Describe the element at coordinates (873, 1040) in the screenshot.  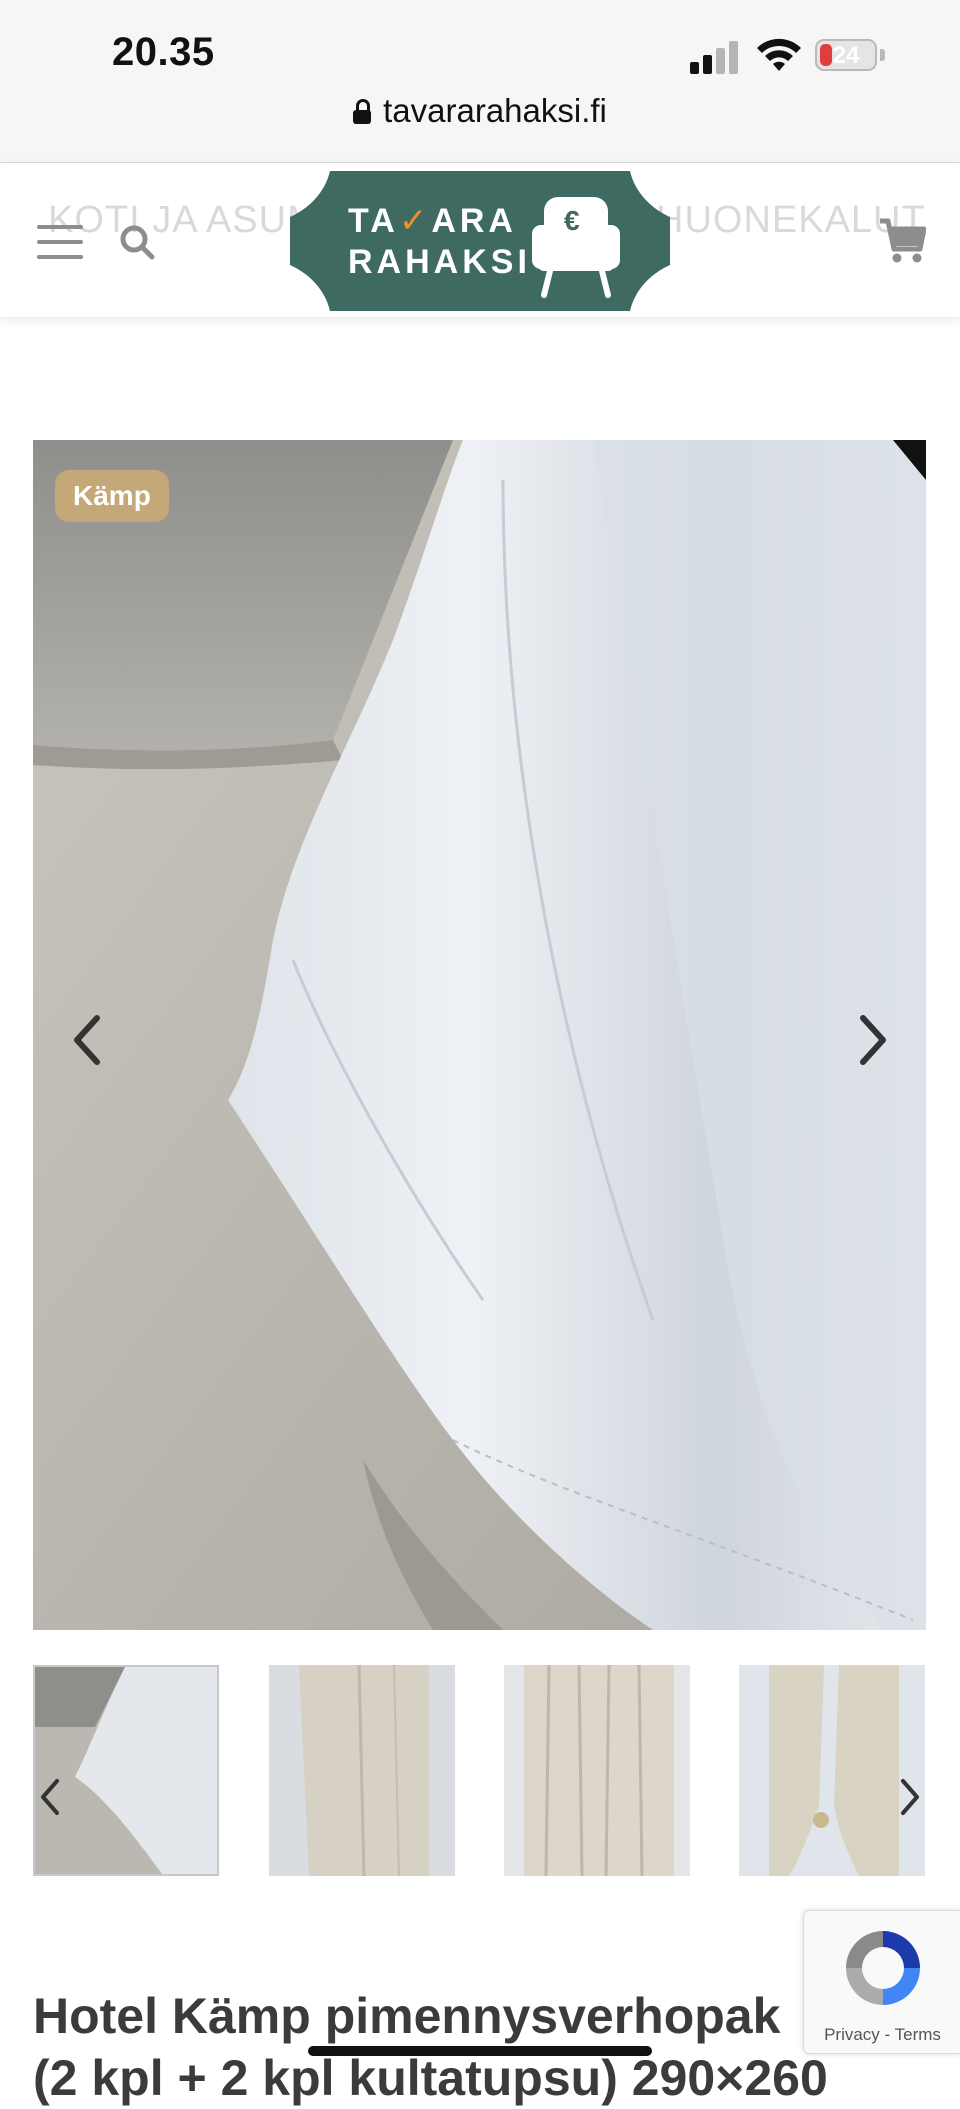
I see `gallery-next-arrow-icon` at that location.